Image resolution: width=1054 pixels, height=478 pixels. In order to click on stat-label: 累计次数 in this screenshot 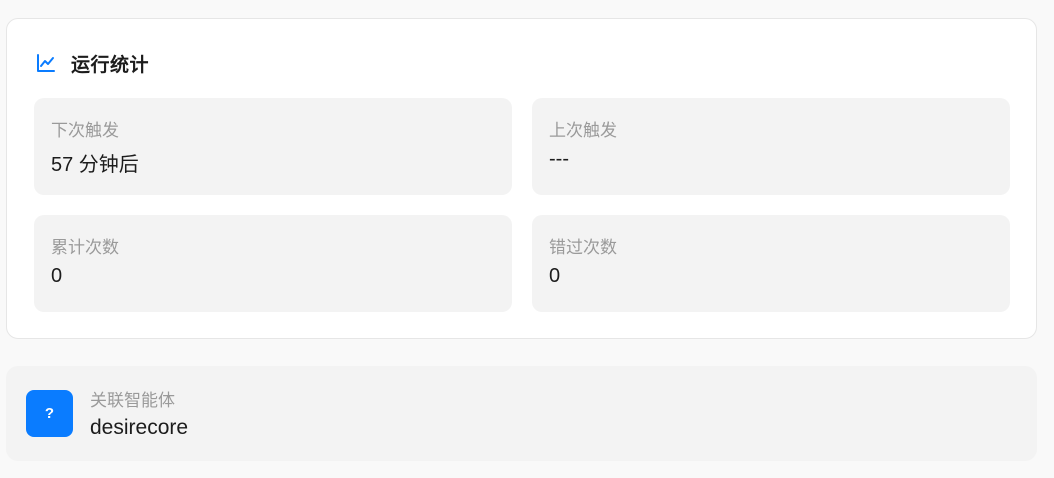, I will do `click(85, 247)`.